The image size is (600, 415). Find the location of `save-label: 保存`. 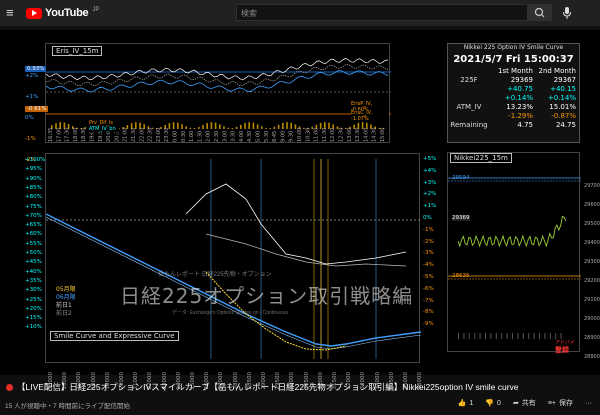

save-label: 保存 is located at coordinates (566, 403).